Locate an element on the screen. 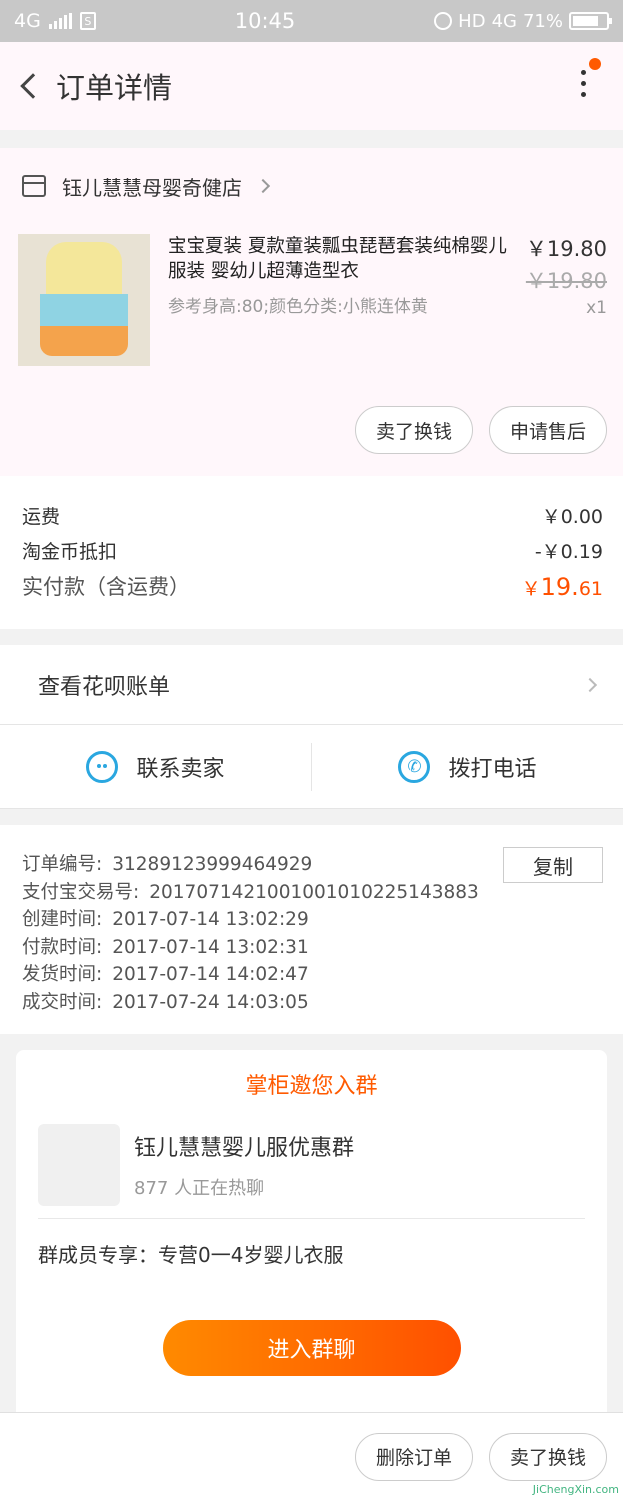 This screenshot has width=623, height=1500. navbar: 订单详情 is located at coordinates (311, 86).